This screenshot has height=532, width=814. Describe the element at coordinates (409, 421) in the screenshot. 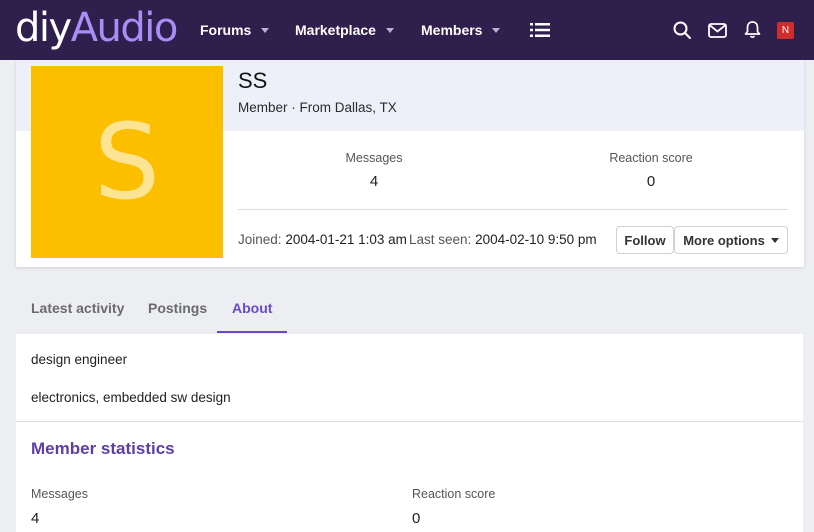

I see `about-divider` at that location.